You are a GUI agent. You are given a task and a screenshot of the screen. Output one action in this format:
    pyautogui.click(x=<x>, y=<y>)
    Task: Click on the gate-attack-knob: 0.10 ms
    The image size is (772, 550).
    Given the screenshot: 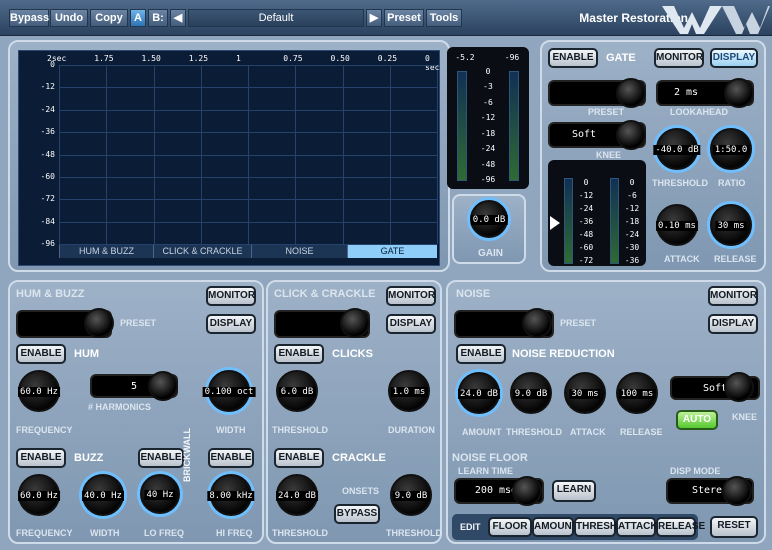 What is the action you would take?
    pyautogui.click(x=677, y=225)
    